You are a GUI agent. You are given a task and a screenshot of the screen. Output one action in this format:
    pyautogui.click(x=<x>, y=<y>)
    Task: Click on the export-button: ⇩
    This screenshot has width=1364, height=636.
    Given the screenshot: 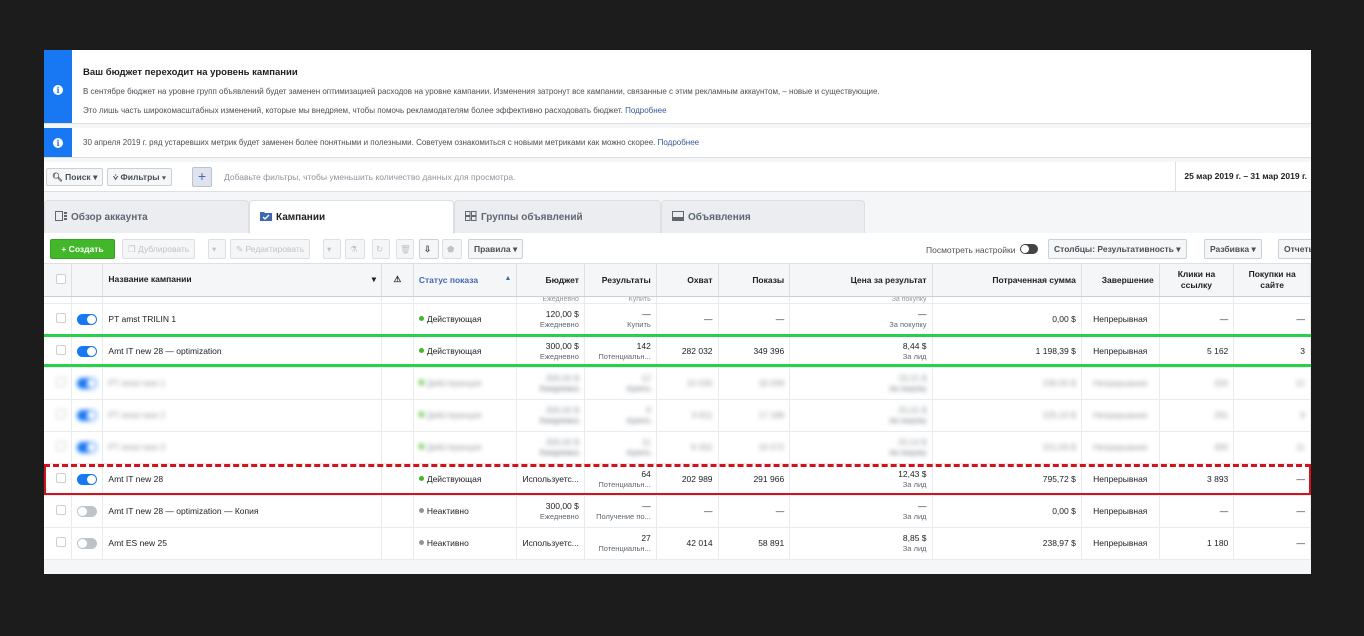 What is the action you would take?
    pyautogui.click(x=429, y=249)
    